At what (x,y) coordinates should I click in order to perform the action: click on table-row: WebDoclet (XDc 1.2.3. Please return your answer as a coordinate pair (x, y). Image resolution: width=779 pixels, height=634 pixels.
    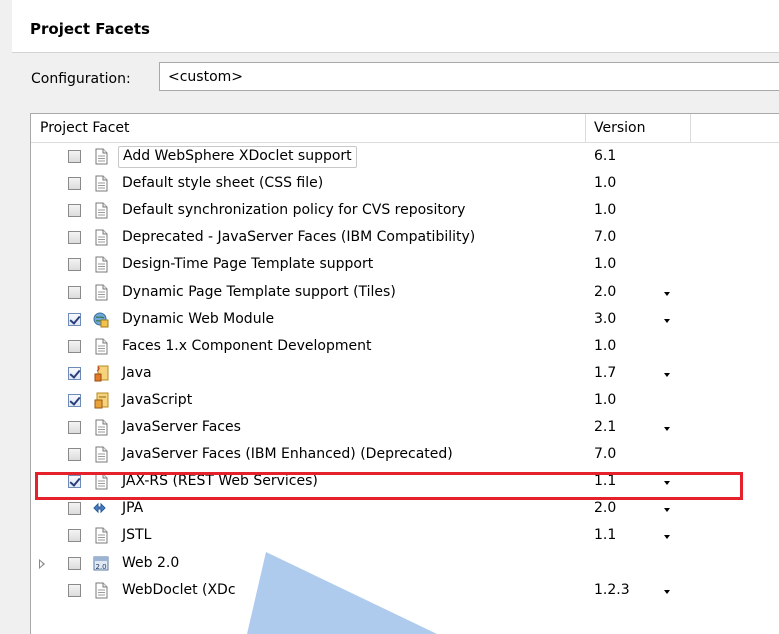
    Looking at the image, I should click on (405, 591).